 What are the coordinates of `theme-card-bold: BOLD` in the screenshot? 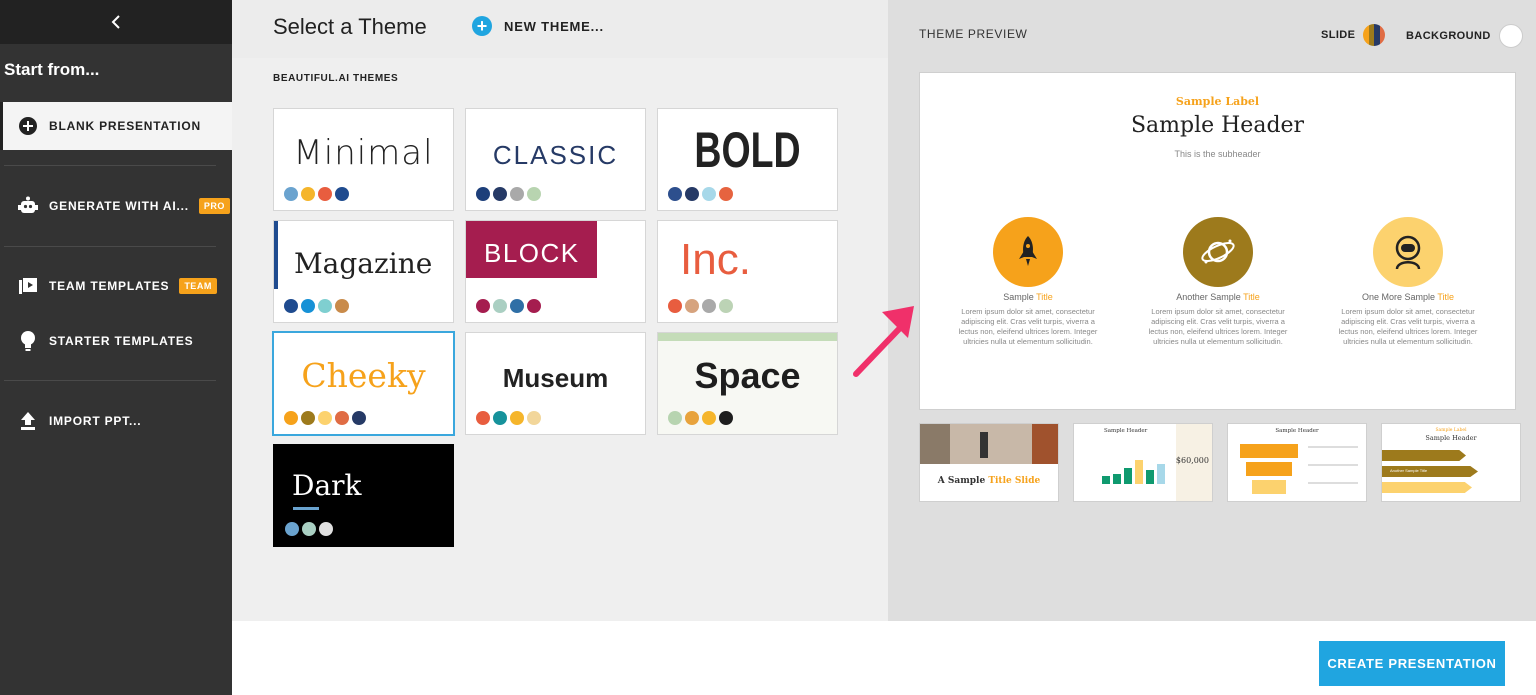 It's located at (747, 159).